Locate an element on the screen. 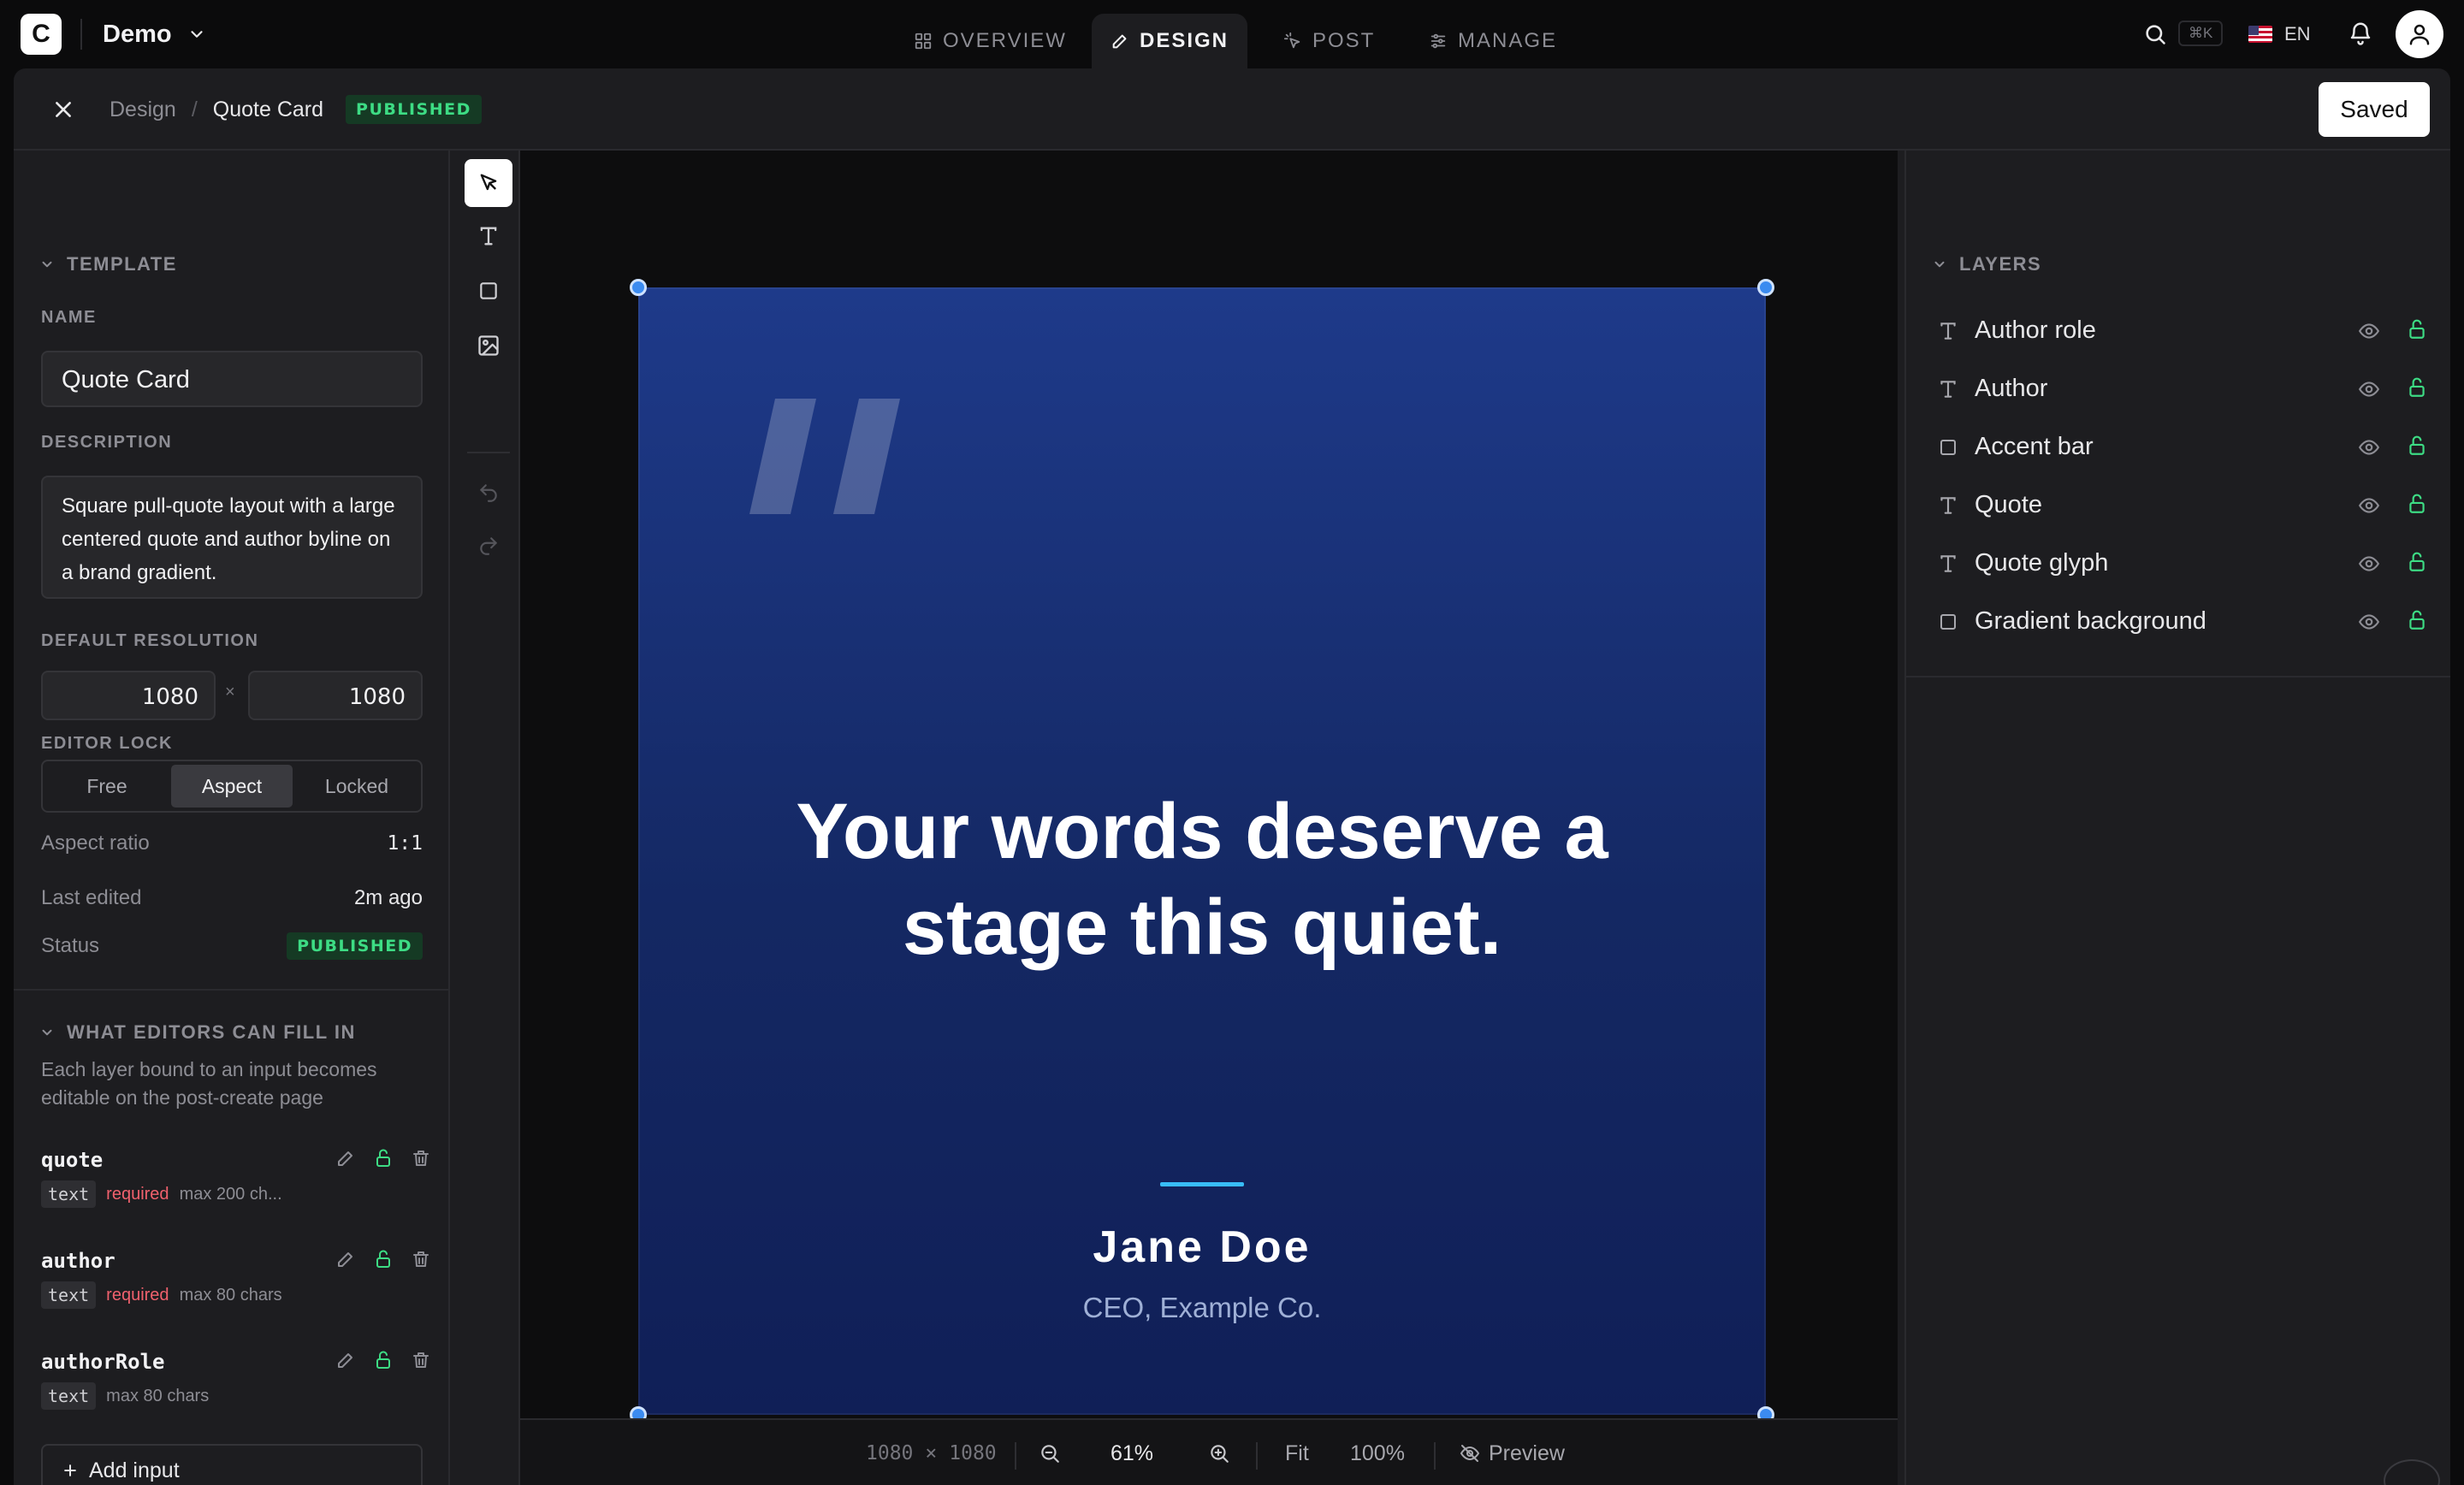  lock-option-free: Free is located at coordinates (107, 786).